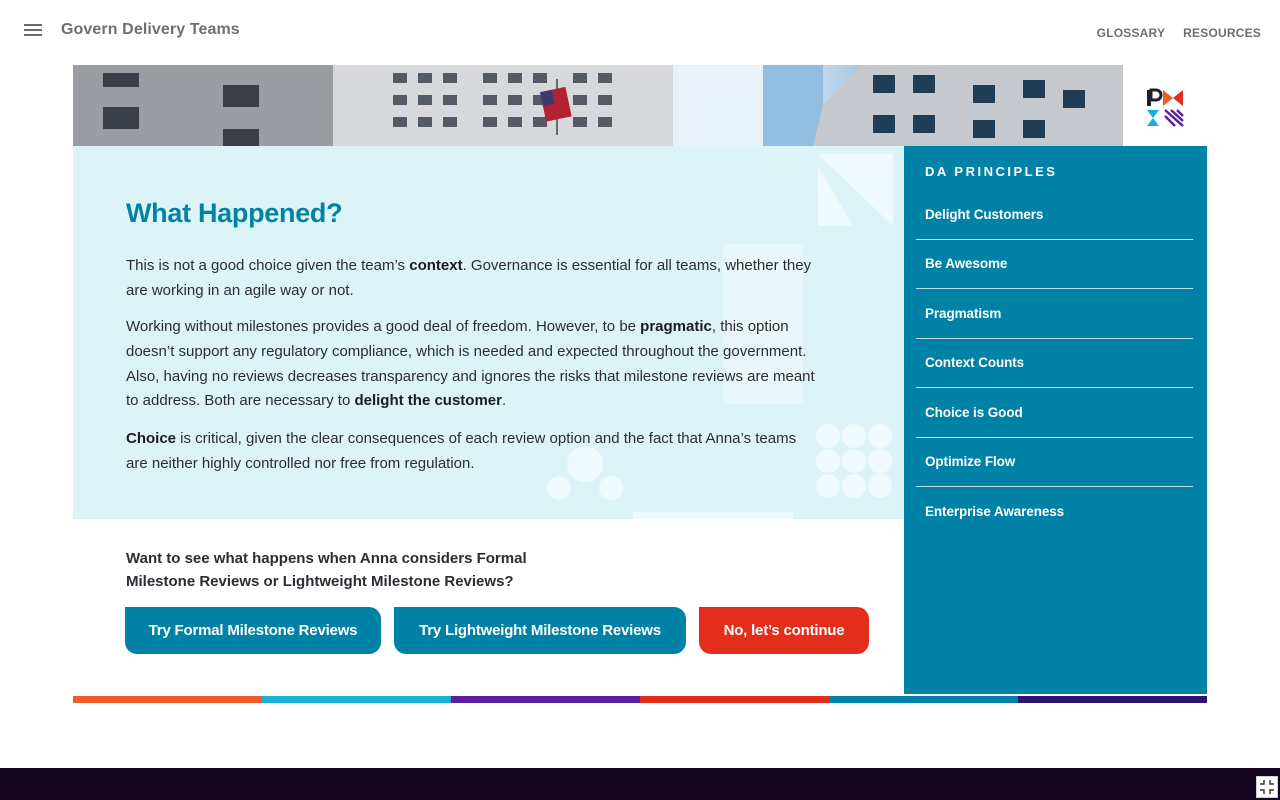 Image resolution: width=1280 pixels, height=800 pixels. I want to click on keyword-context: context, so click(436, 265).